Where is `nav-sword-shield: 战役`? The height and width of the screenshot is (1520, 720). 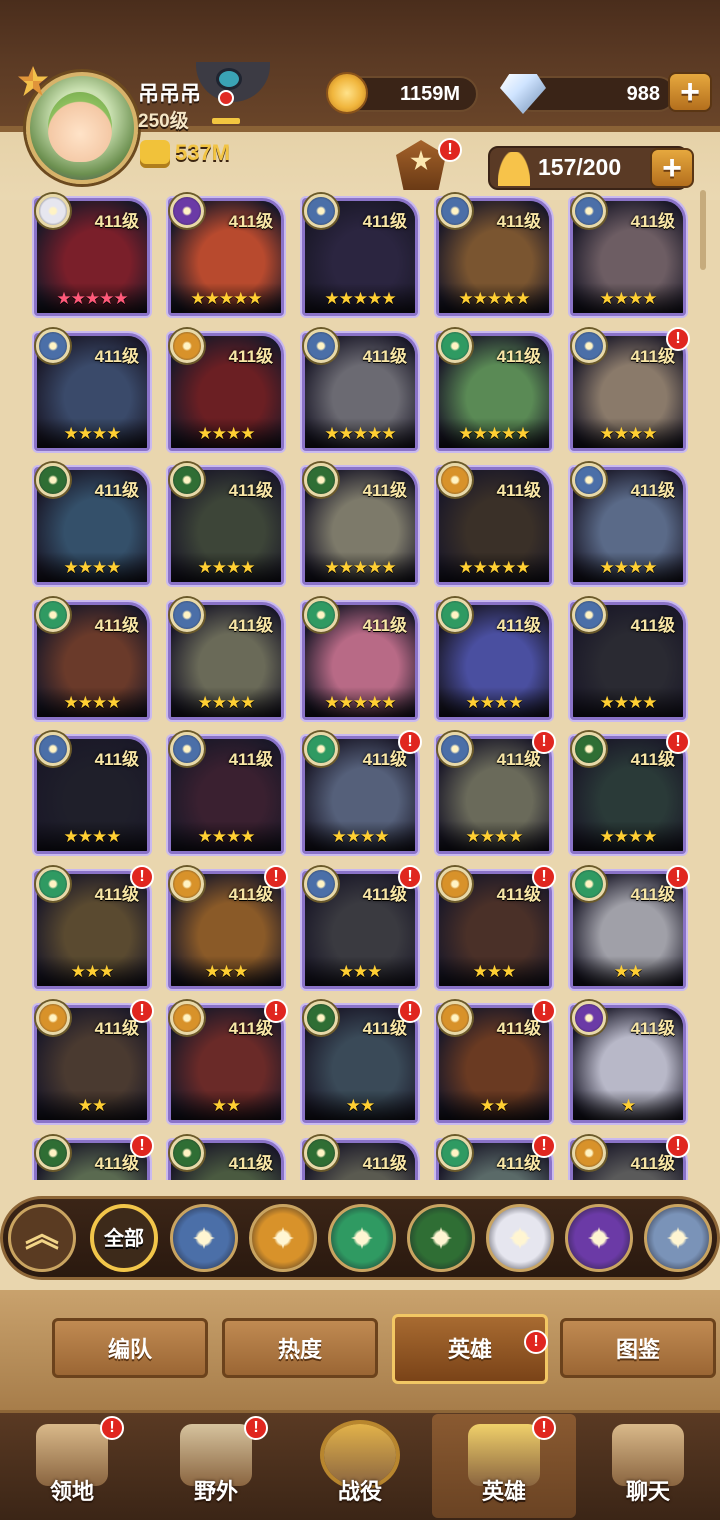 nav-sword-shield: 战役 is located at coordinates (360, 1466).